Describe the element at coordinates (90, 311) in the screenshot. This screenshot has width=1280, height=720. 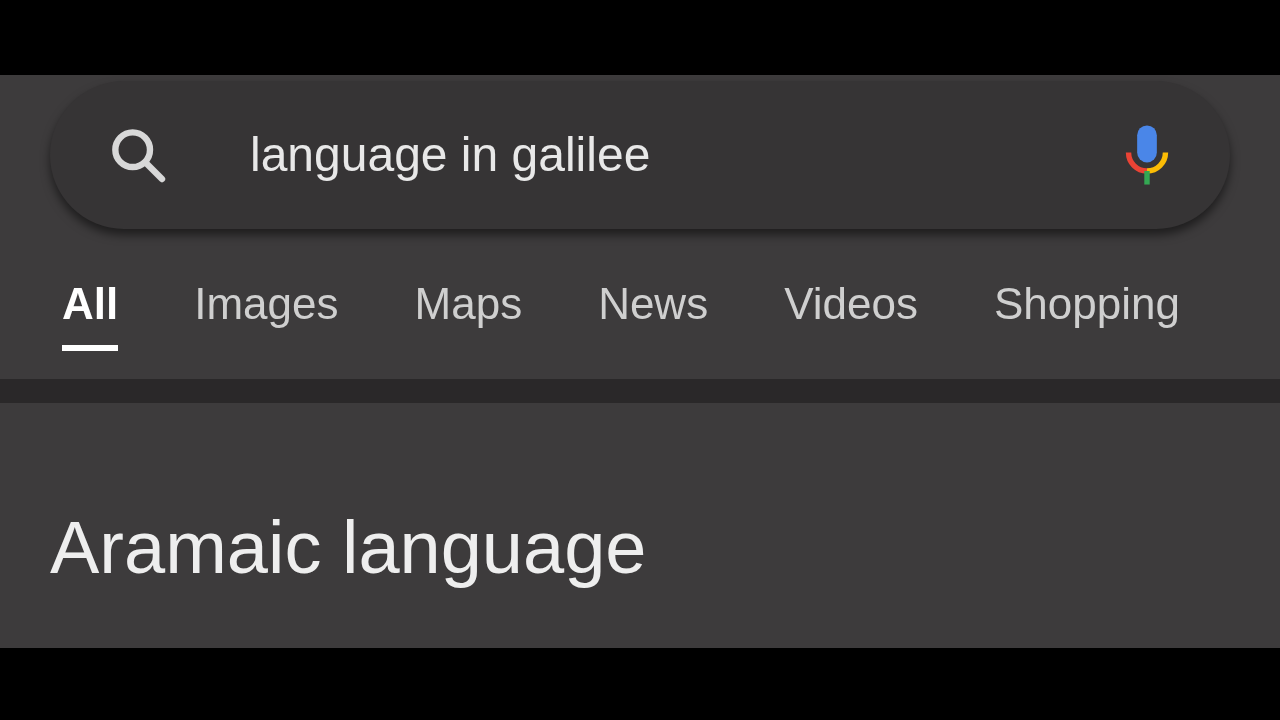
I see `tab: All` at that location.